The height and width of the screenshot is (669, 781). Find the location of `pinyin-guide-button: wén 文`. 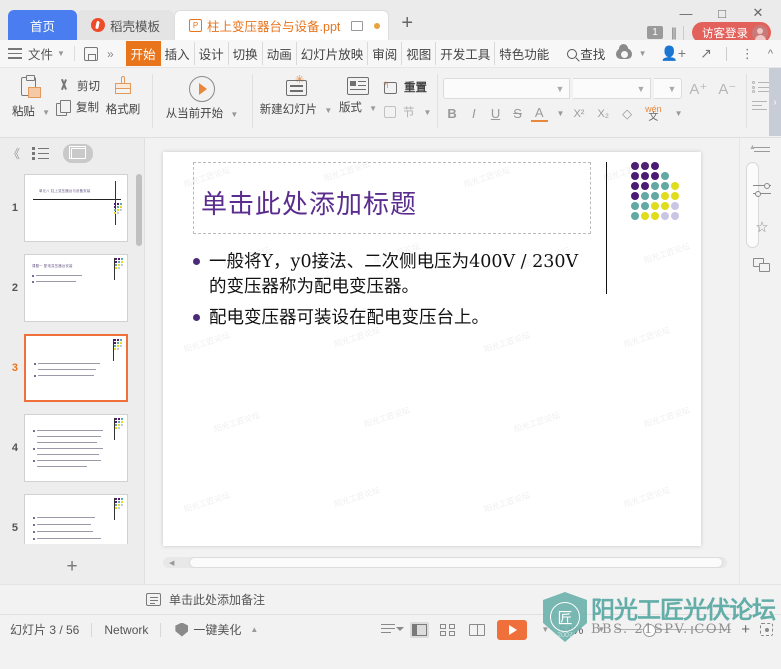

pinyin-guide-button: wén 文 is located at coordinates (653, 114).